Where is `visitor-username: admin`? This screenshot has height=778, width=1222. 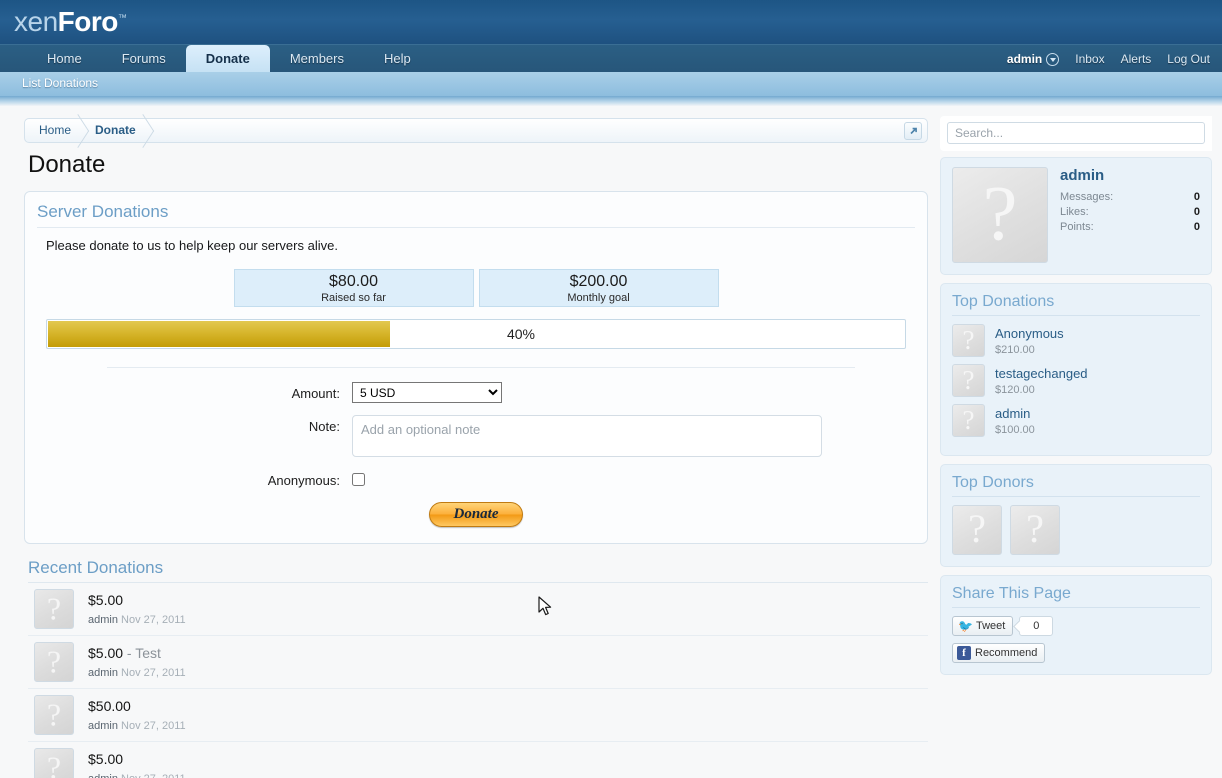
visitor-username: admin is located at coordinates (1130, 175).